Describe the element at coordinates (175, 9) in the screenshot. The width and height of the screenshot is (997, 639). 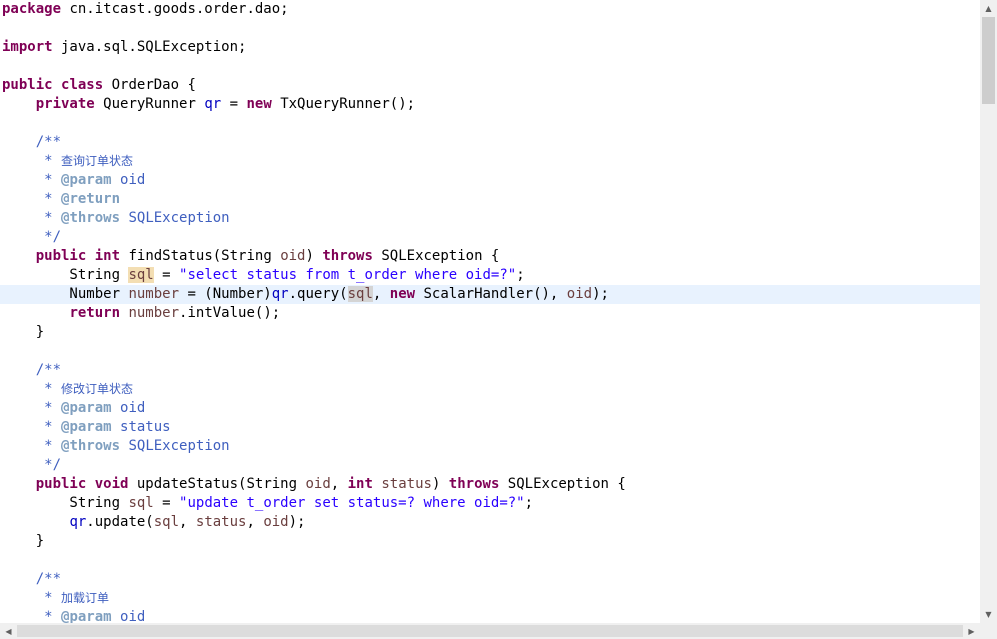
I see `code-token: cn.itcast.goods.order.dao;` at that location.